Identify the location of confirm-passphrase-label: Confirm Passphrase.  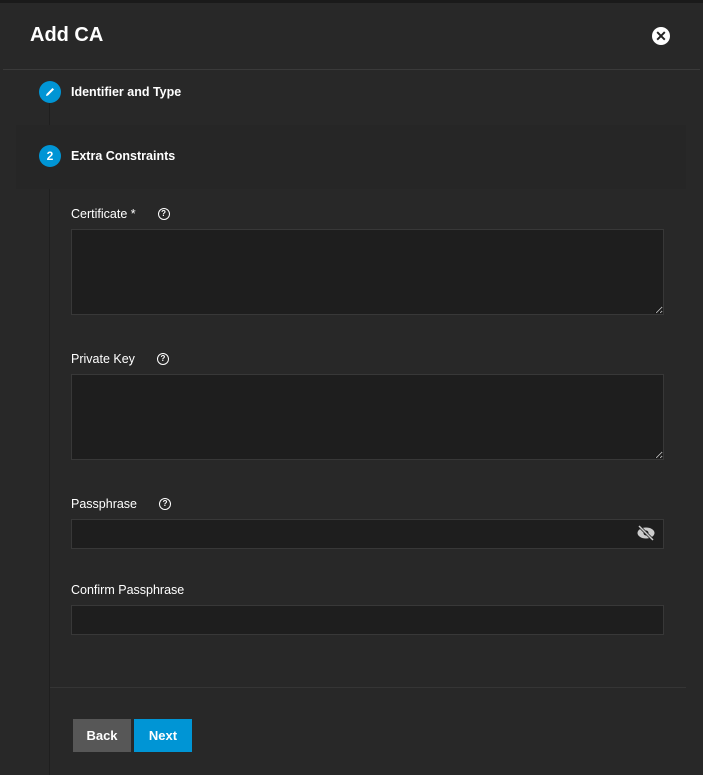
(128, 590).